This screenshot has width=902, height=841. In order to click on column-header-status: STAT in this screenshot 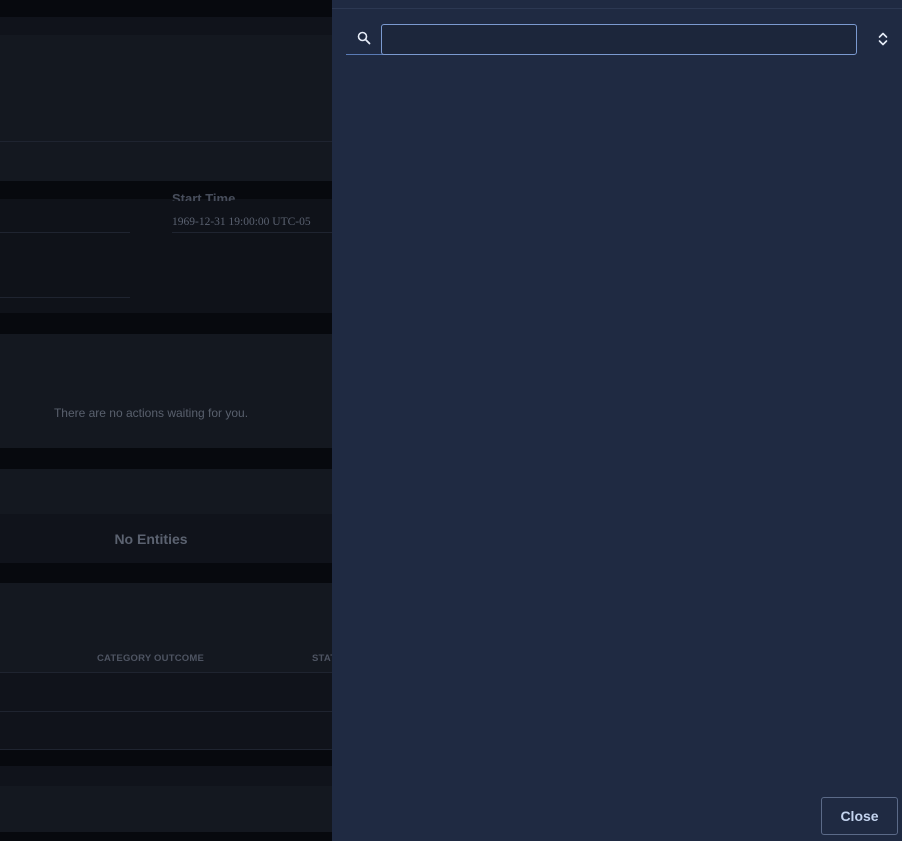, I will do `click(322, 658)`.